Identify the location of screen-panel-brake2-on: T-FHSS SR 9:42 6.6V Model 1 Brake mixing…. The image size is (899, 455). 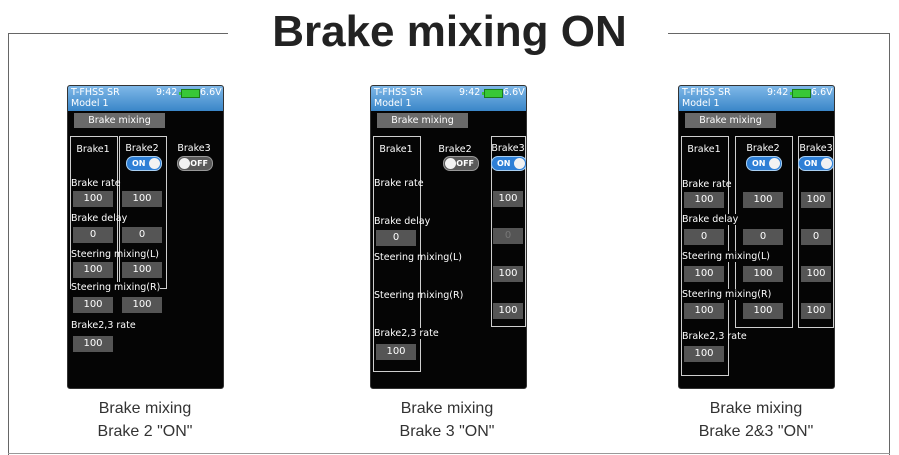
(145, 237).